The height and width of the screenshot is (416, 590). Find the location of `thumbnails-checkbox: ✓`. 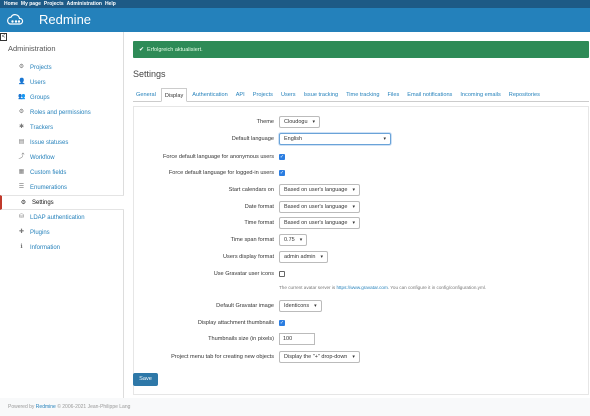

thumbnails-checkbox: ✓ is located at coordinates (282, 323).